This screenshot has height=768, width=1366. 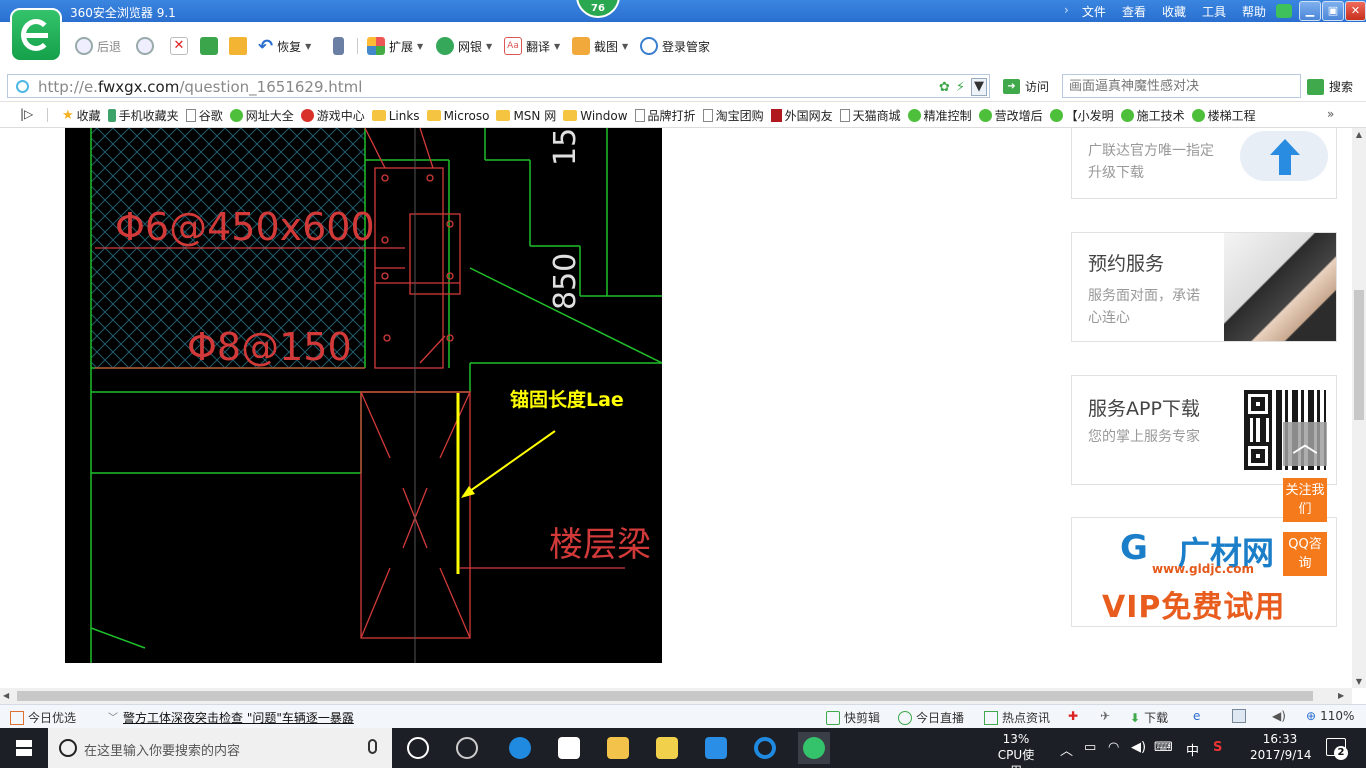 What do you see at coordinates (1355, 11) in the screenshot?
I see `close-button: ✕` at bounding box center [1355, 11].